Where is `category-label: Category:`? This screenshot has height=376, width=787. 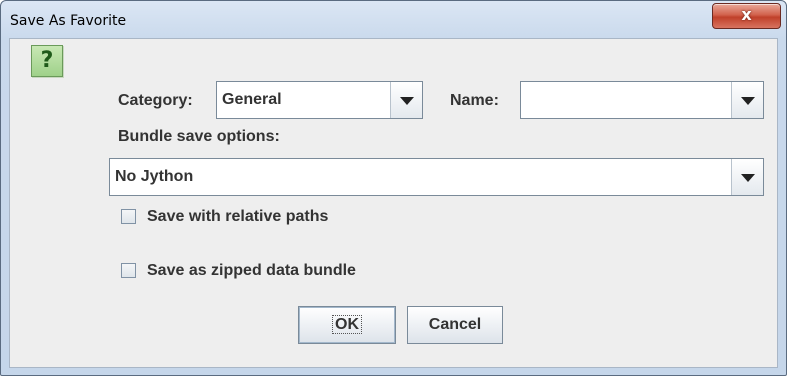 category-label: Category: is located at coordinates (155, 100).